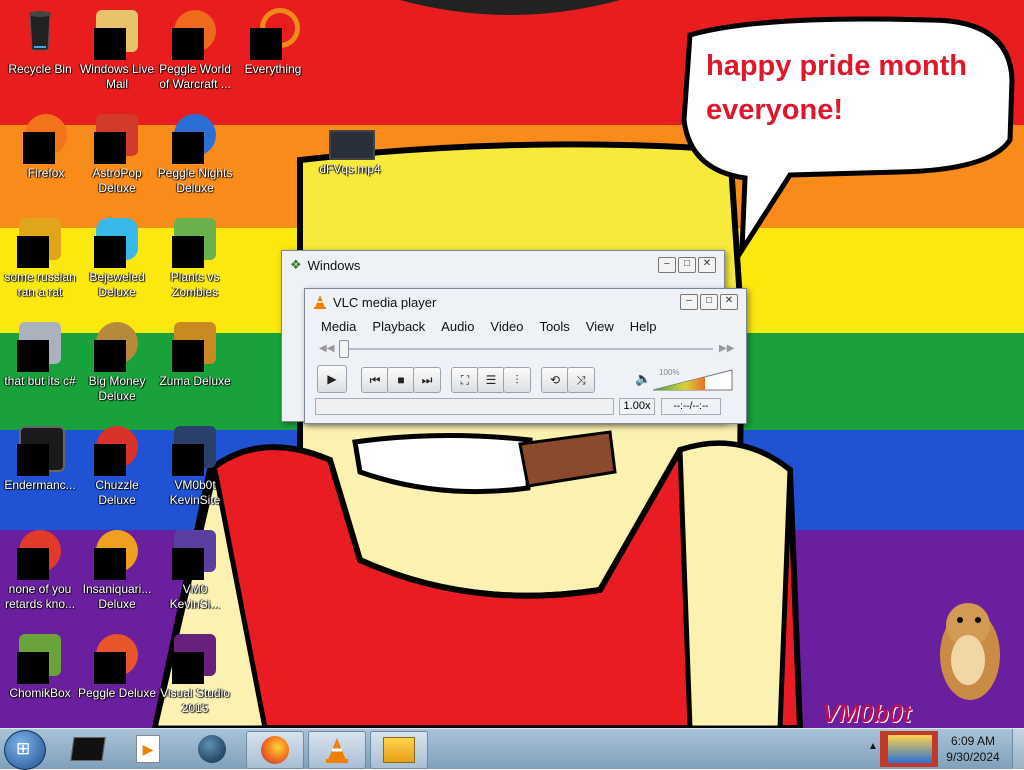  What do you see at coordinates (643, 379) in the screenshot?
I see `speaker-icon: 🔈` at bounding box center [643, 379].